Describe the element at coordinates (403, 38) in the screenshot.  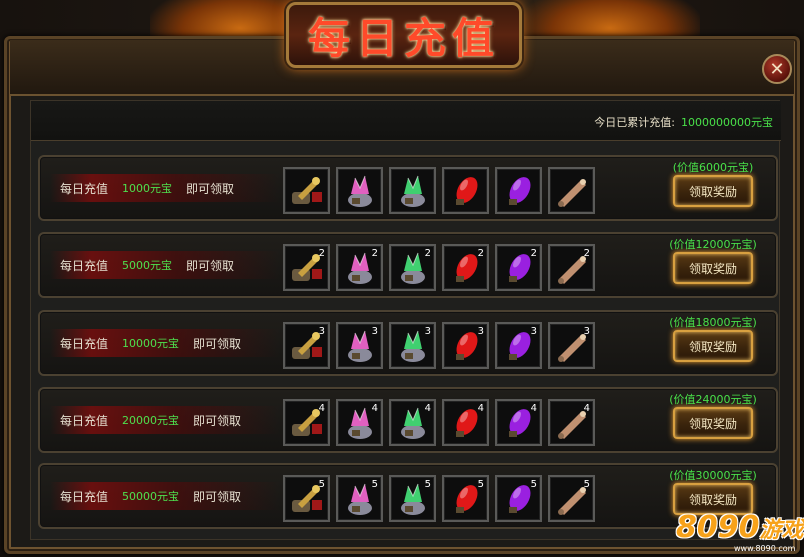
I see `page-title: 每日充值` at that location.